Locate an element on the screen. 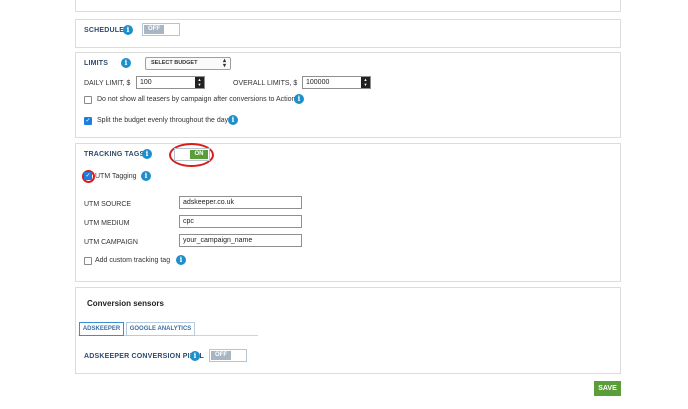 The image size is (688, 409). split-budget-checkbox: ✓ is located at coordinates (88, 121).